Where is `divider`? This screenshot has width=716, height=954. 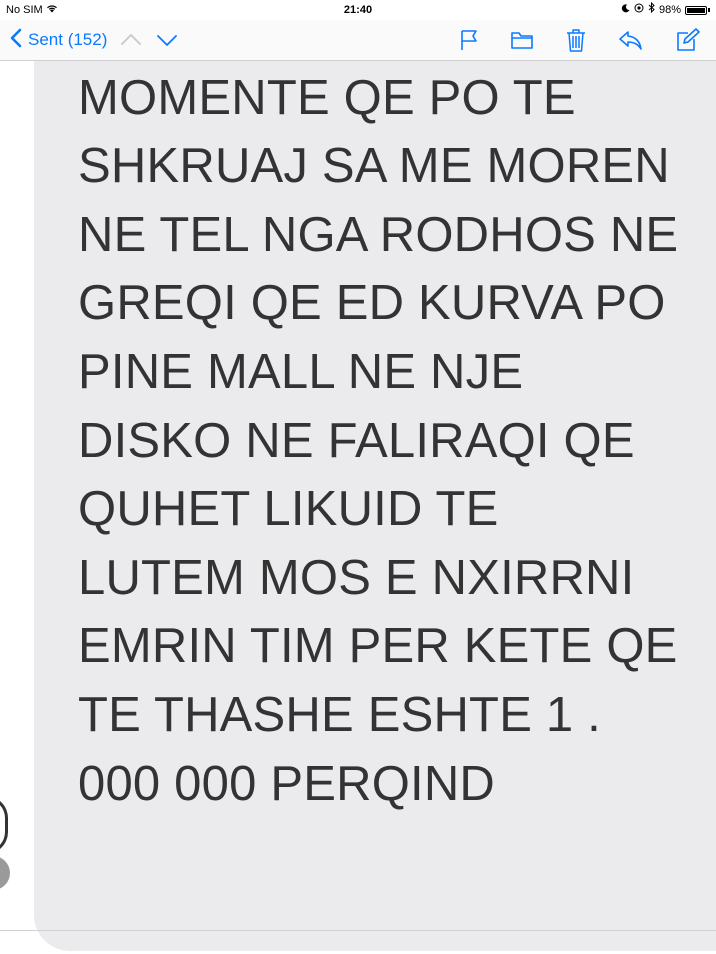
divider is located at coordinates (358, 930).